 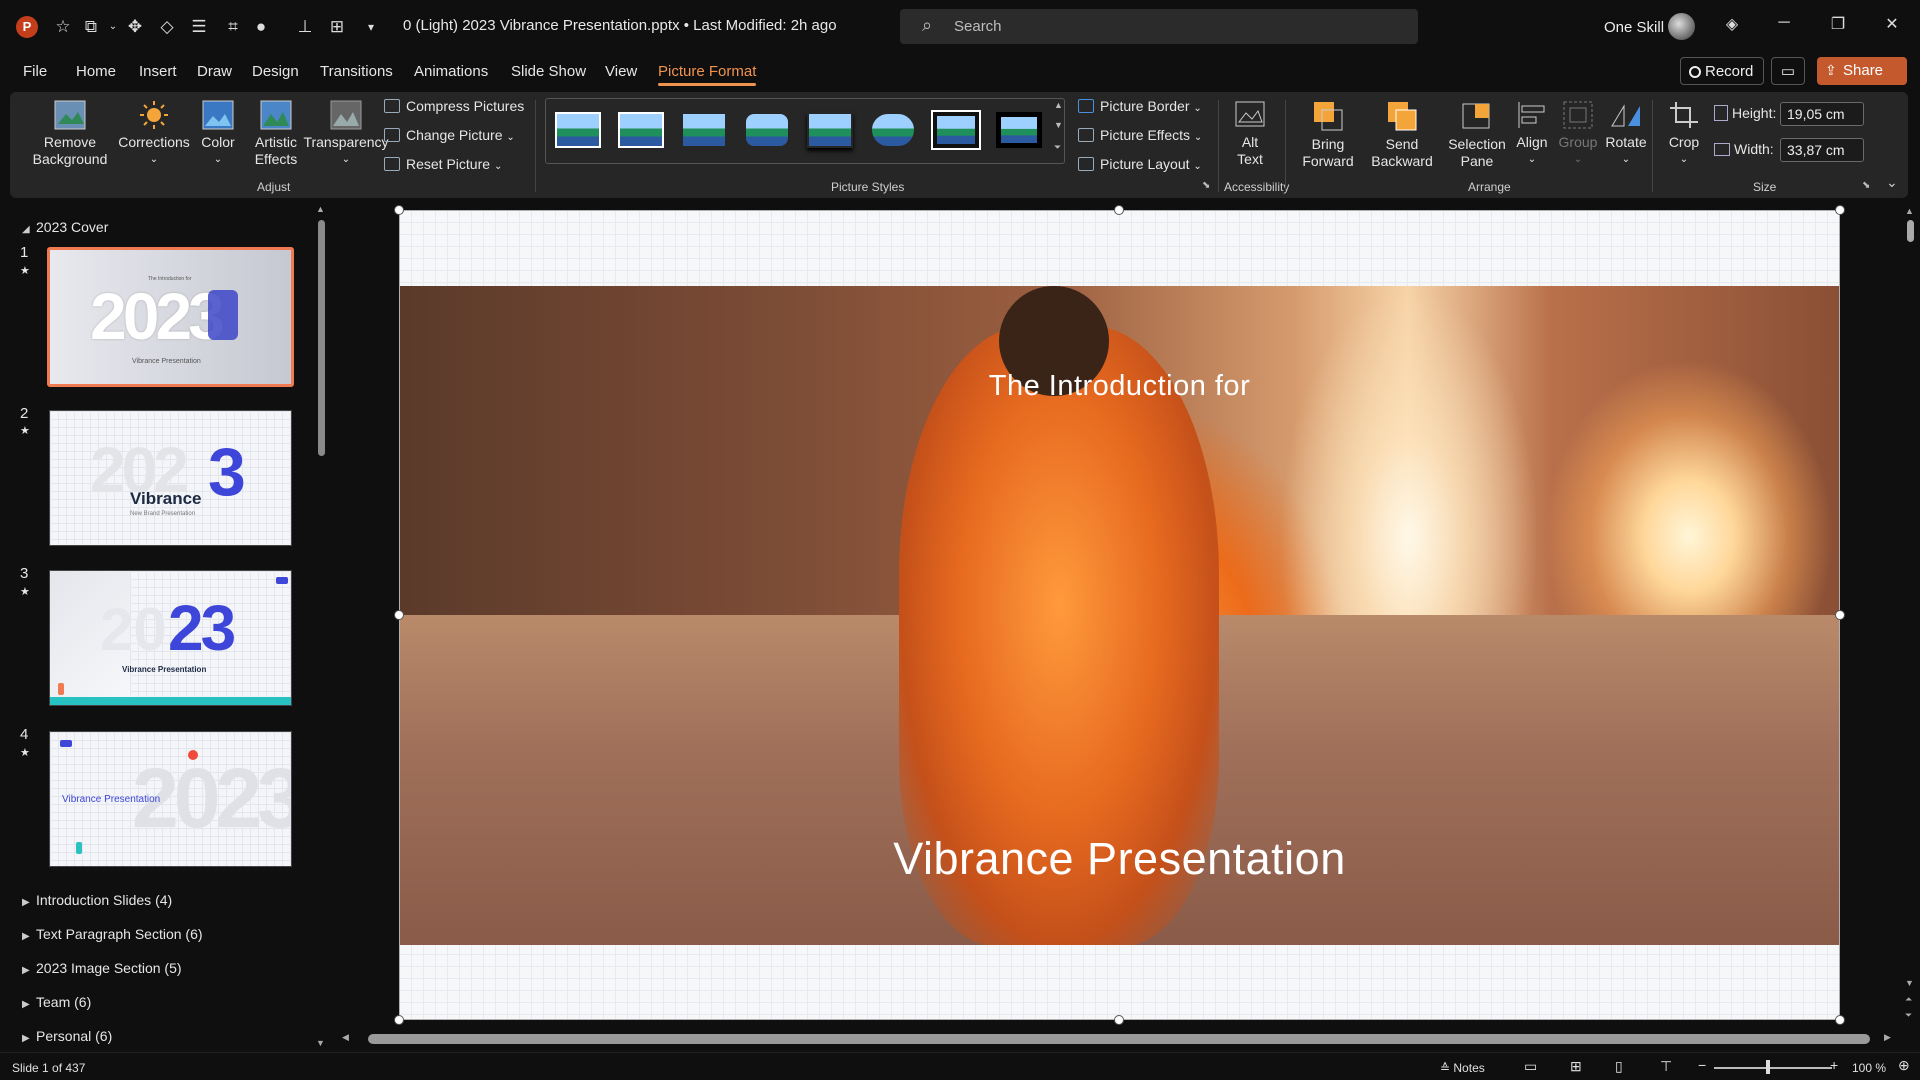 I want to click on close-icon: ✕, so click(x=1892, y=24).